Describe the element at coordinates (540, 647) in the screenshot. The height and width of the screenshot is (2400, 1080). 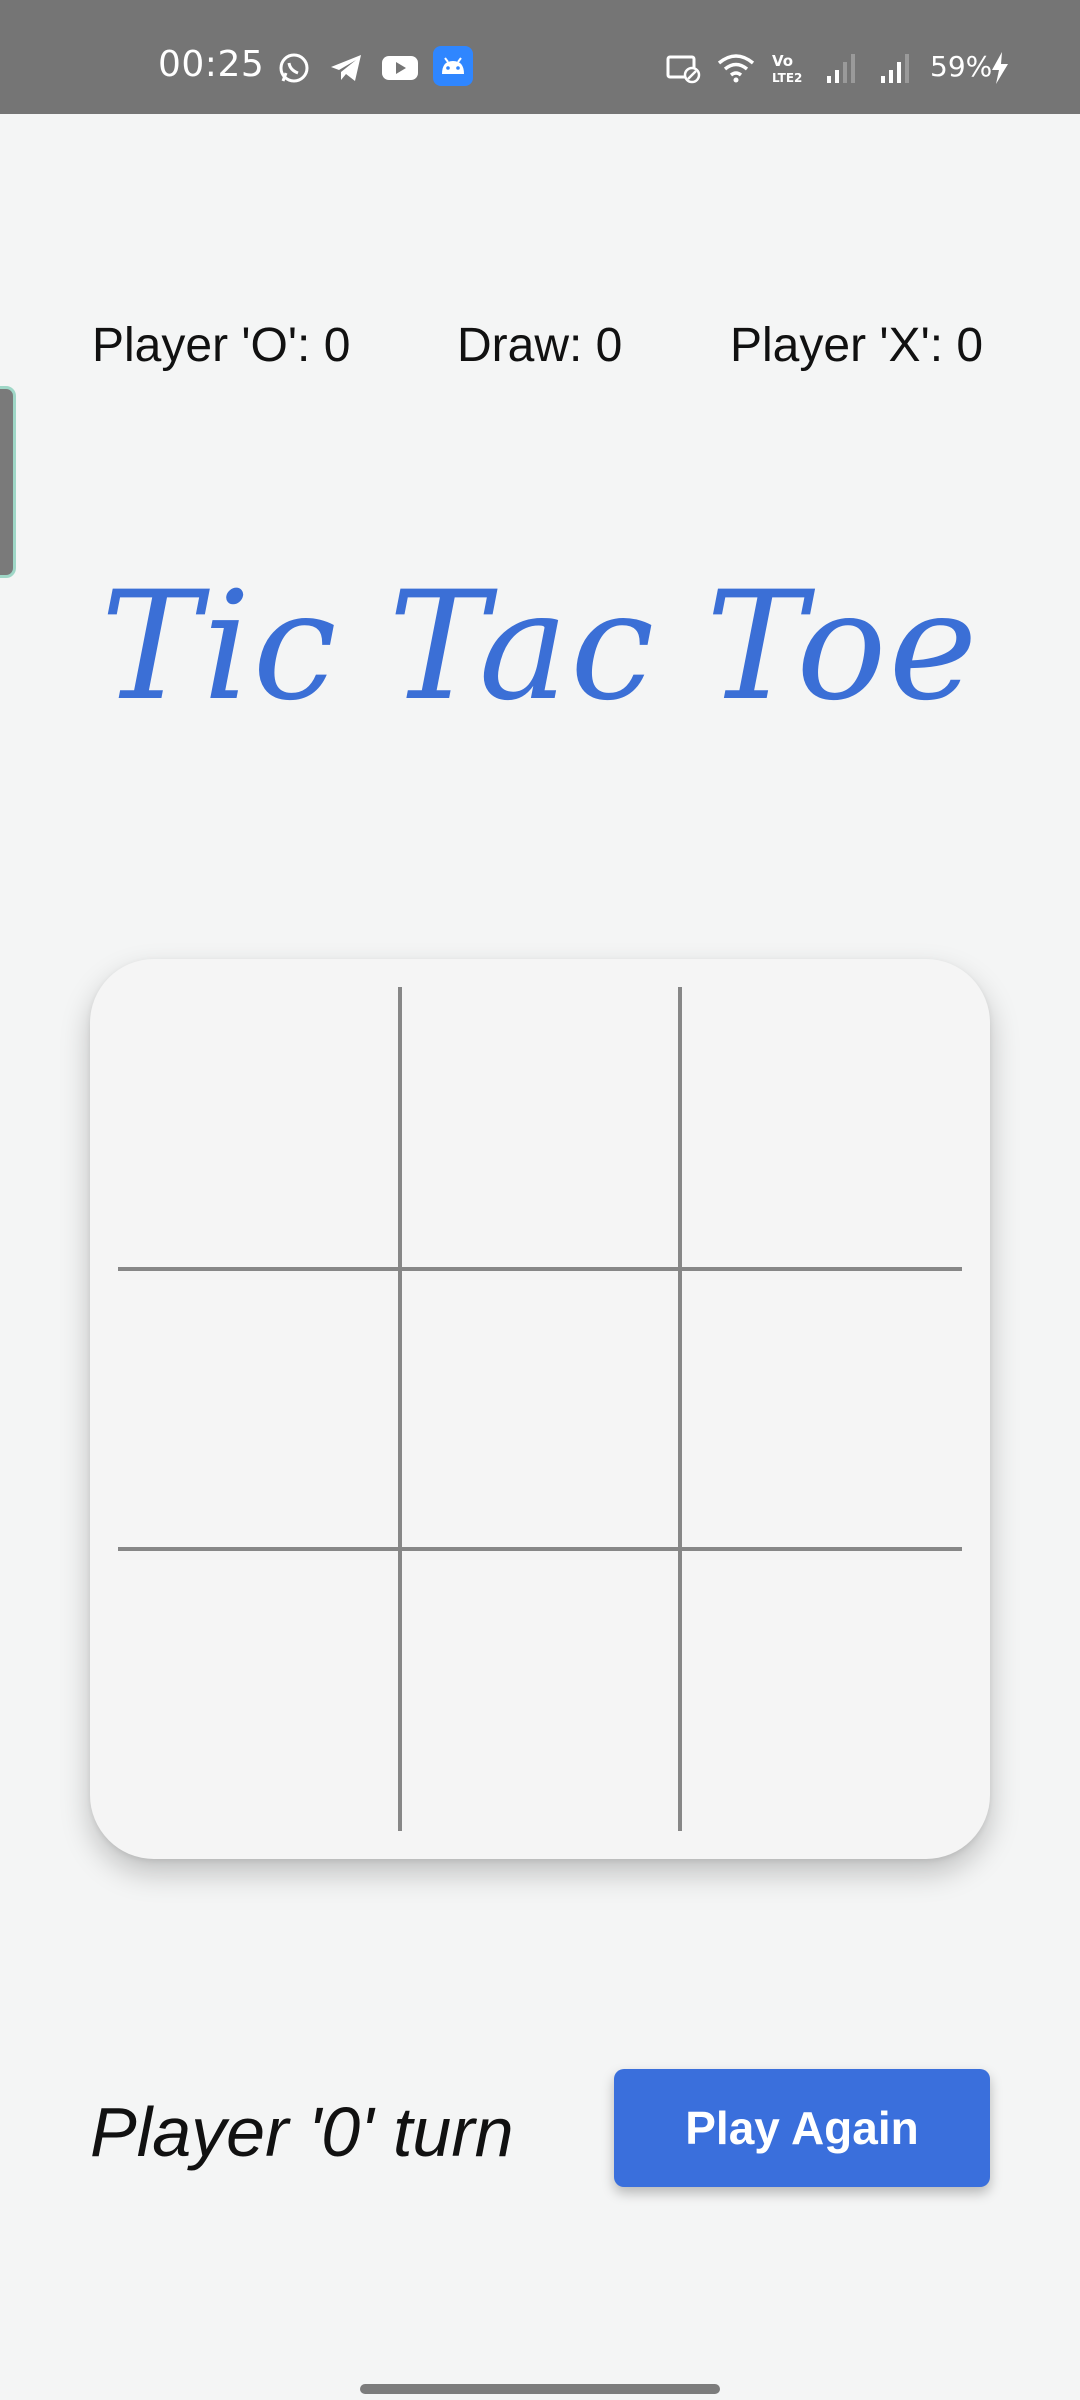
I see `game-title: Tic Tac Toe` at that location.